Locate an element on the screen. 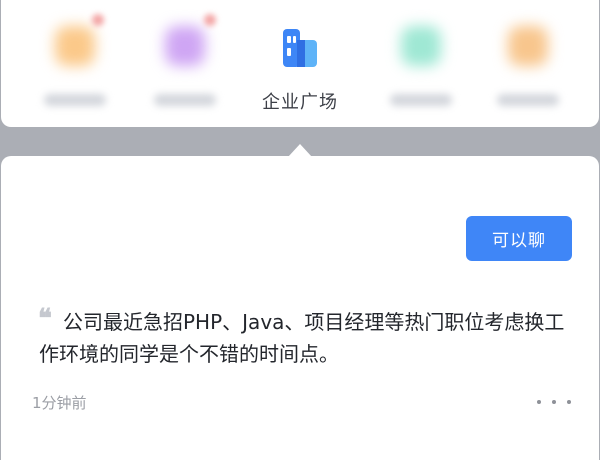 This screenshot has height=460, width=600. building-icon is located at coordinates (300, 48).